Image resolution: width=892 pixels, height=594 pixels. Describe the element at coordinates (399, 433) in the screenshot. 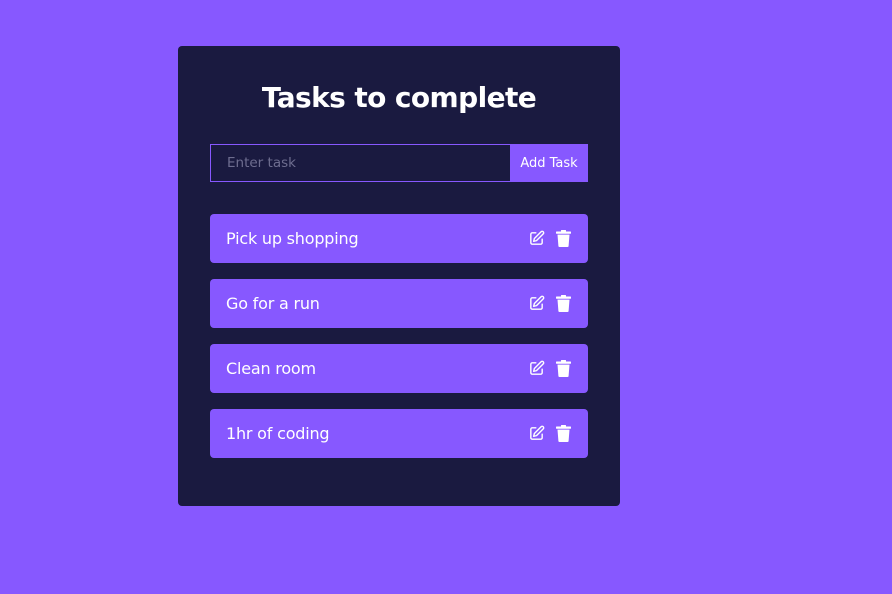

I see `task-item: 1hr of coding` at that location.